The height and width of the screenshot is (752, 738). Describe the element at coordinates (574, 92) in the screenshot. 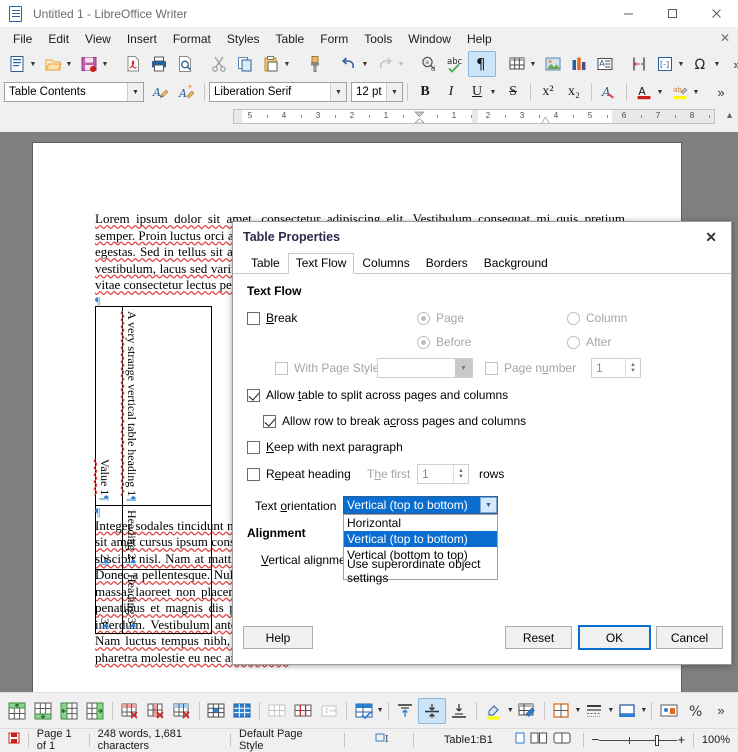

I see `subscript-button: x₂` at that location.